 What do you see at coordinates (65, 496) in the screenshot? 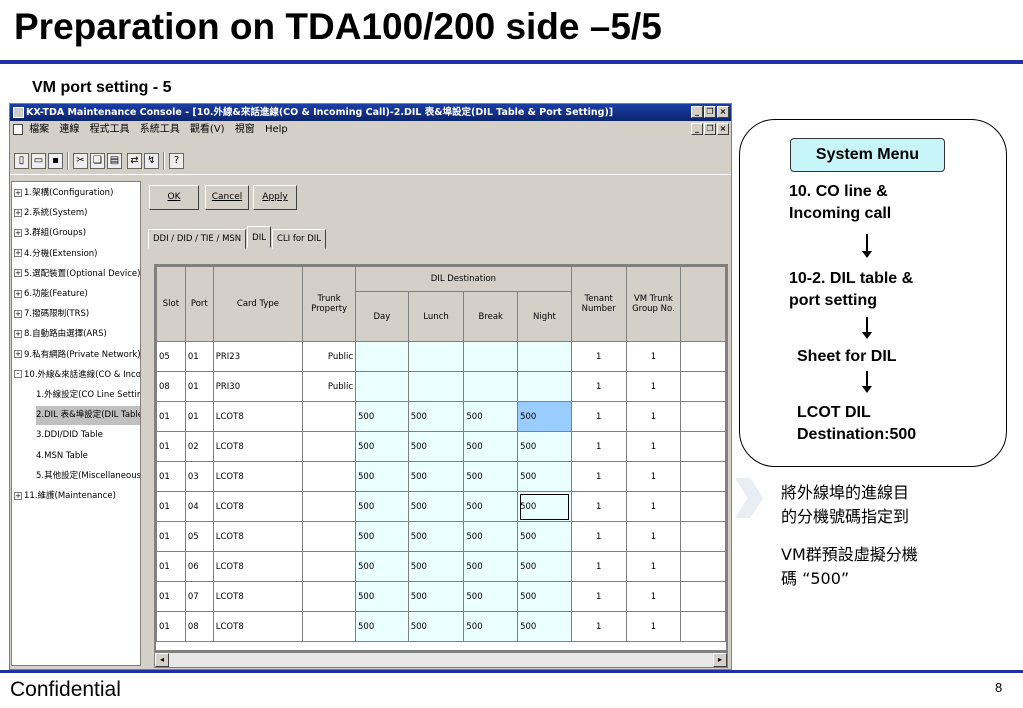
I see `tree-item: +11.維護(Maintenance)` at bounding box center [65, 496].